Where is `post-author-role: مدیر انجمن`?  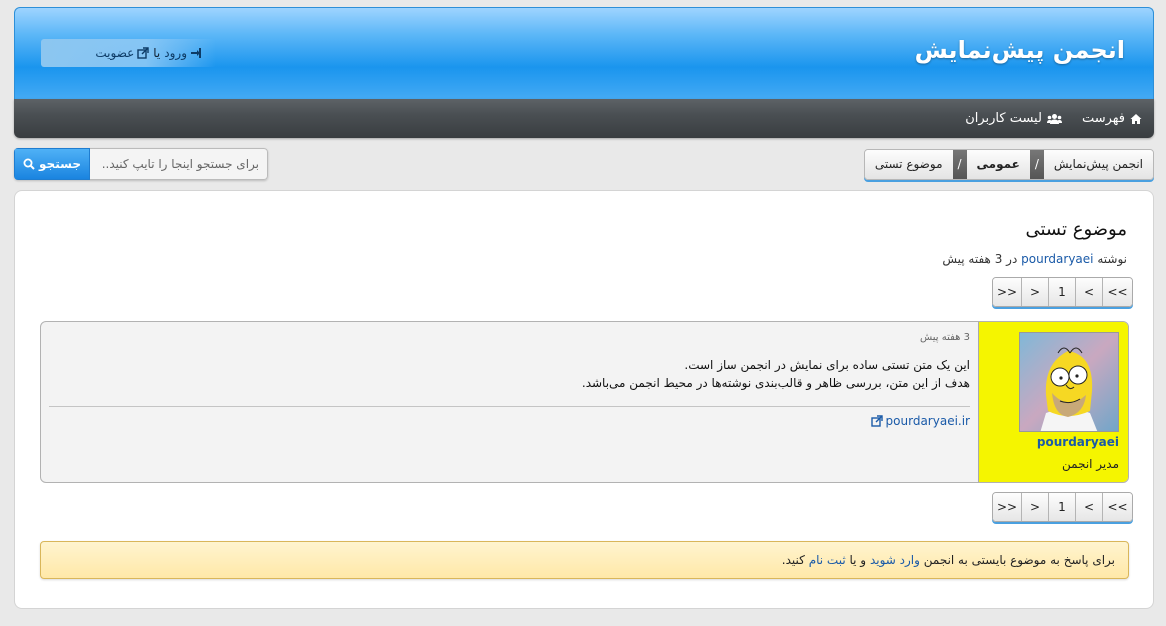
post-author-role: مدیر انجمن is located at coordinates (1090, 464).